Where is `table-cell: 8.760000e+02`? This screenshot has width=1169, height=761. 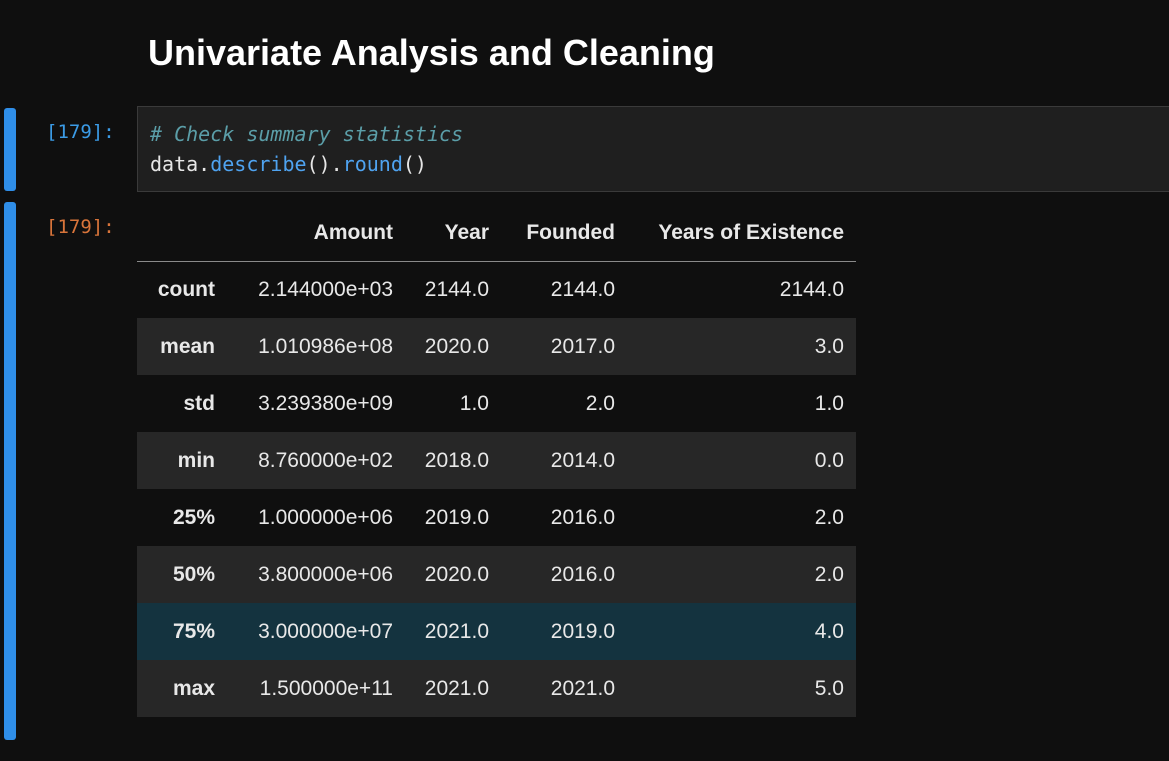
table-cell: 8.760000e+02 is located at coordinates (325, 460).